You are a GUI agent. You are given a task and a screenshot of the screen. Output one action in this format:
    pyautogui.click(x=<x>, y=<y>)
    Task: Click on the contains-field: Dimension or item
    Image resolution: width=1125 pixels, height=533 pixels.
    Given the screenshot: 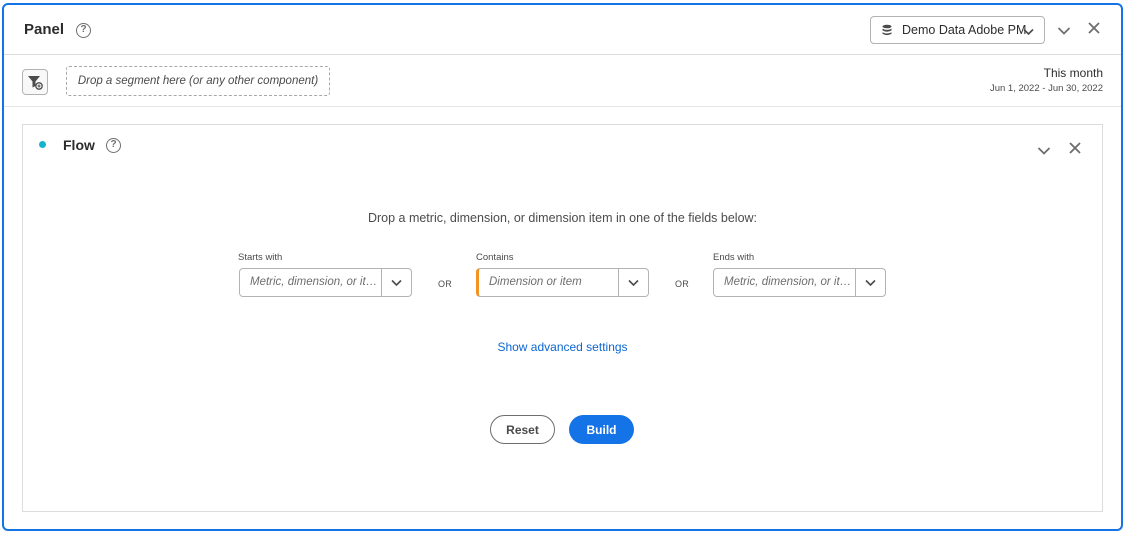 What is the action you would take?
    pyautogui.click(x=562, y=282)
    